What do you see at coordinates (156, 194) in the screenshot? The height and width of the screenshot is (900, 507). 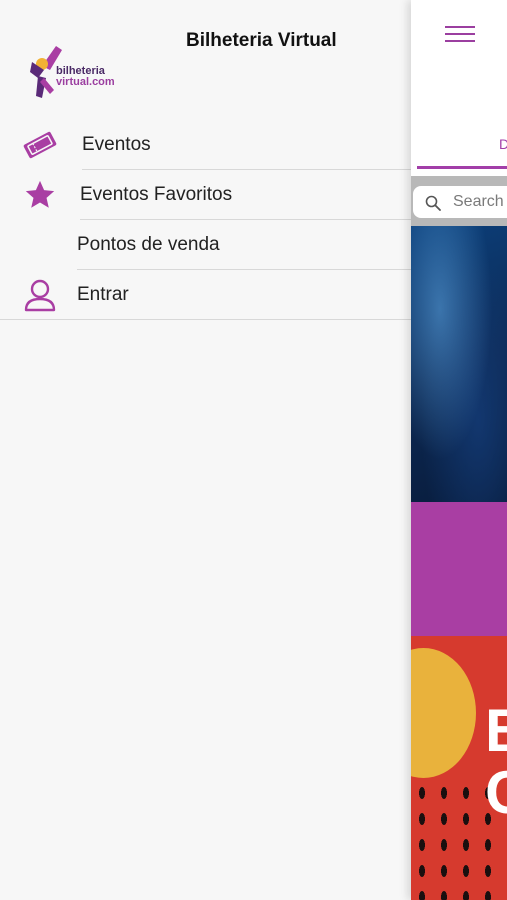 I see `menu-item-label: Eventos Favoritos` at bounding box center [156, 194].